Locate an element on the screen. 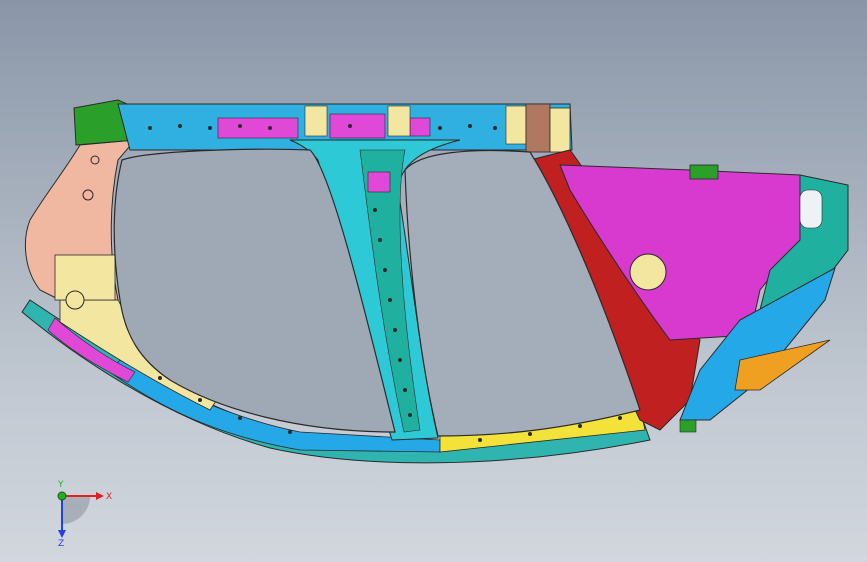 The height and width of the screenshot is (562, 867). rocker-rear-green-block is located at coordinates (688, 426).